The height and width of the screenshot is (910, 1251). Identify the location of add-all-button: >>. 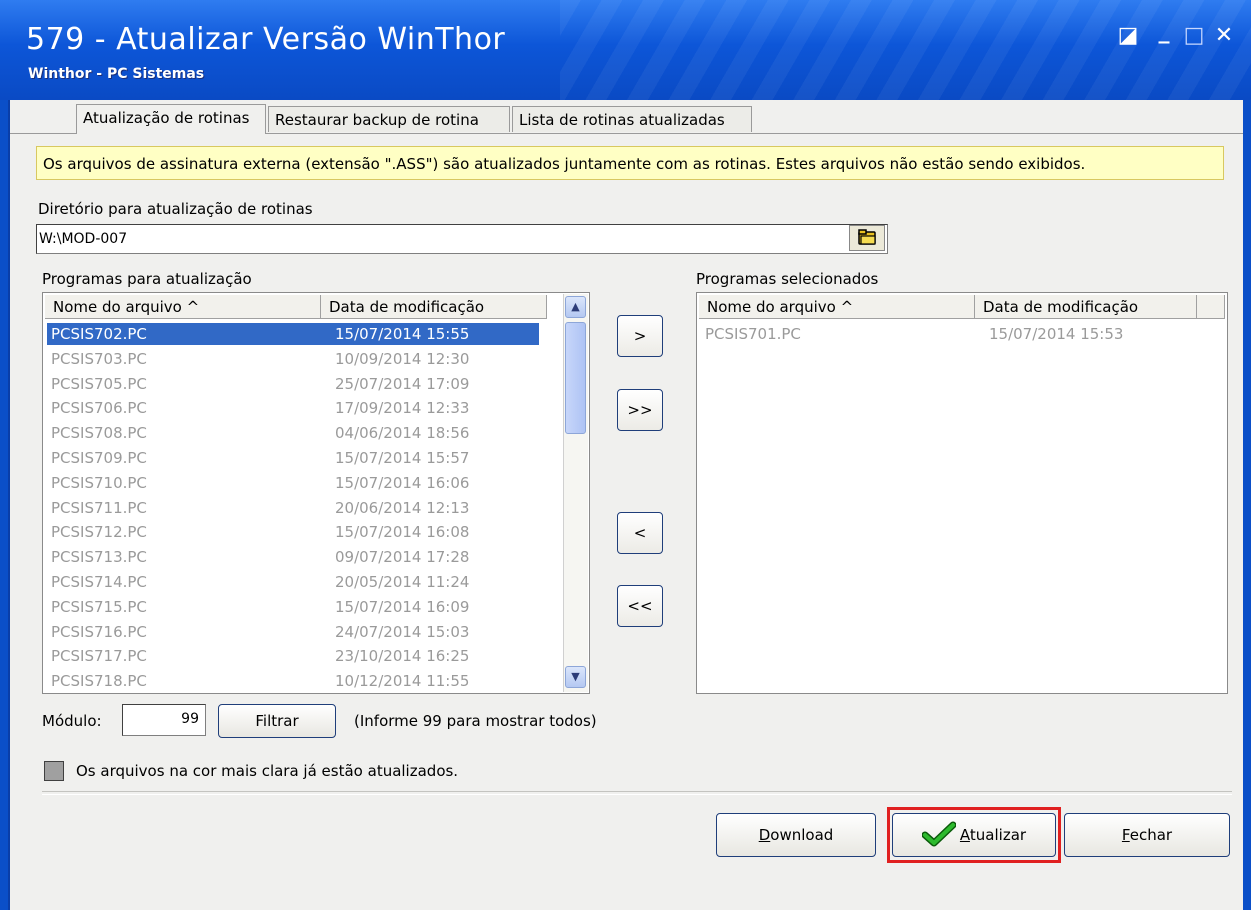
(640, 410).